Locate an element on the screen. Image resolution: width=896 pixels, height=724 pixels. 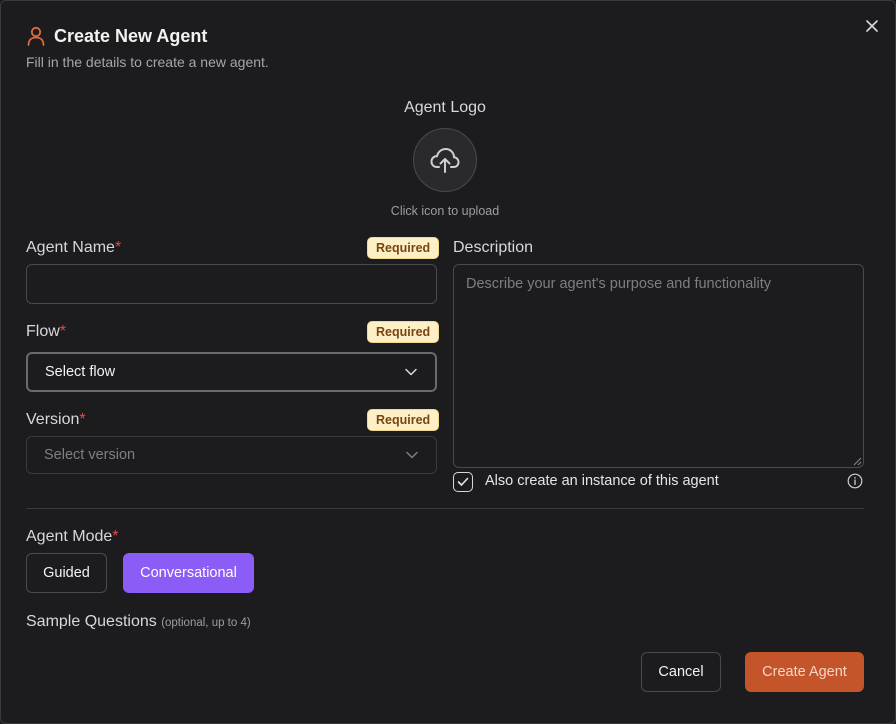
upload-cloud-icon is located at coordinates (445, 160).